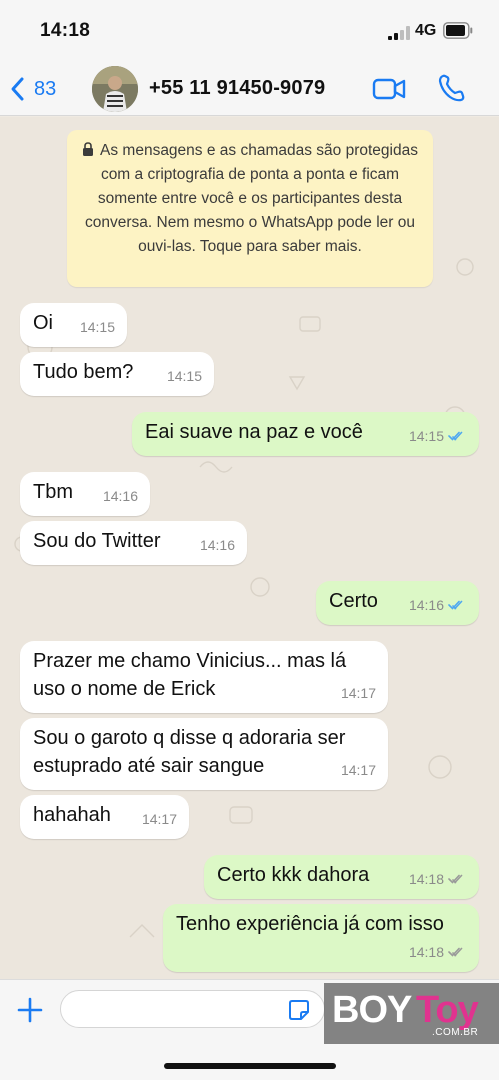 The width and height of the screenshot is (499, 1080). What do you see at coordinates (73, 325) in the screenshot?
I see `message-bubble: Oi 14:15` at bounding box center [73, 325].